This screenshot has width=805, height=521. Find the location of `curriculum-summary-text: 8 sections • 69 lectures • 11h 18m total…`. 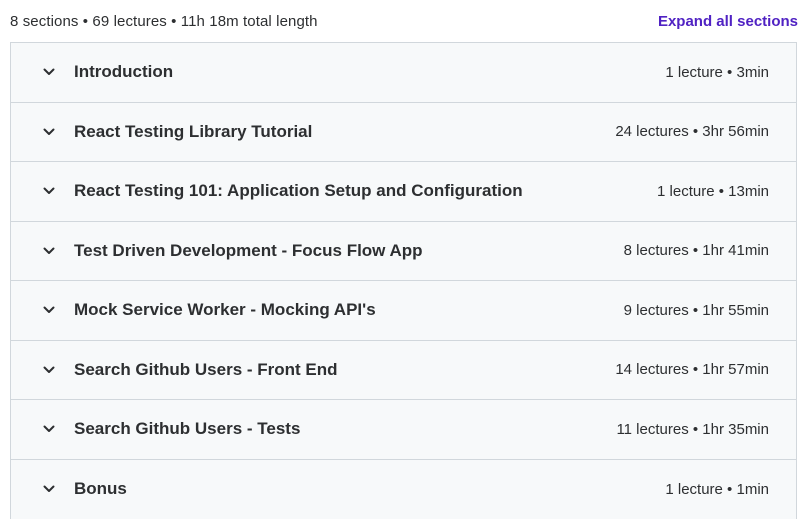

curriculum-summary-text: 8 sections • 69 lectures • 11h 18m total… is located at coordinates (164, 21).